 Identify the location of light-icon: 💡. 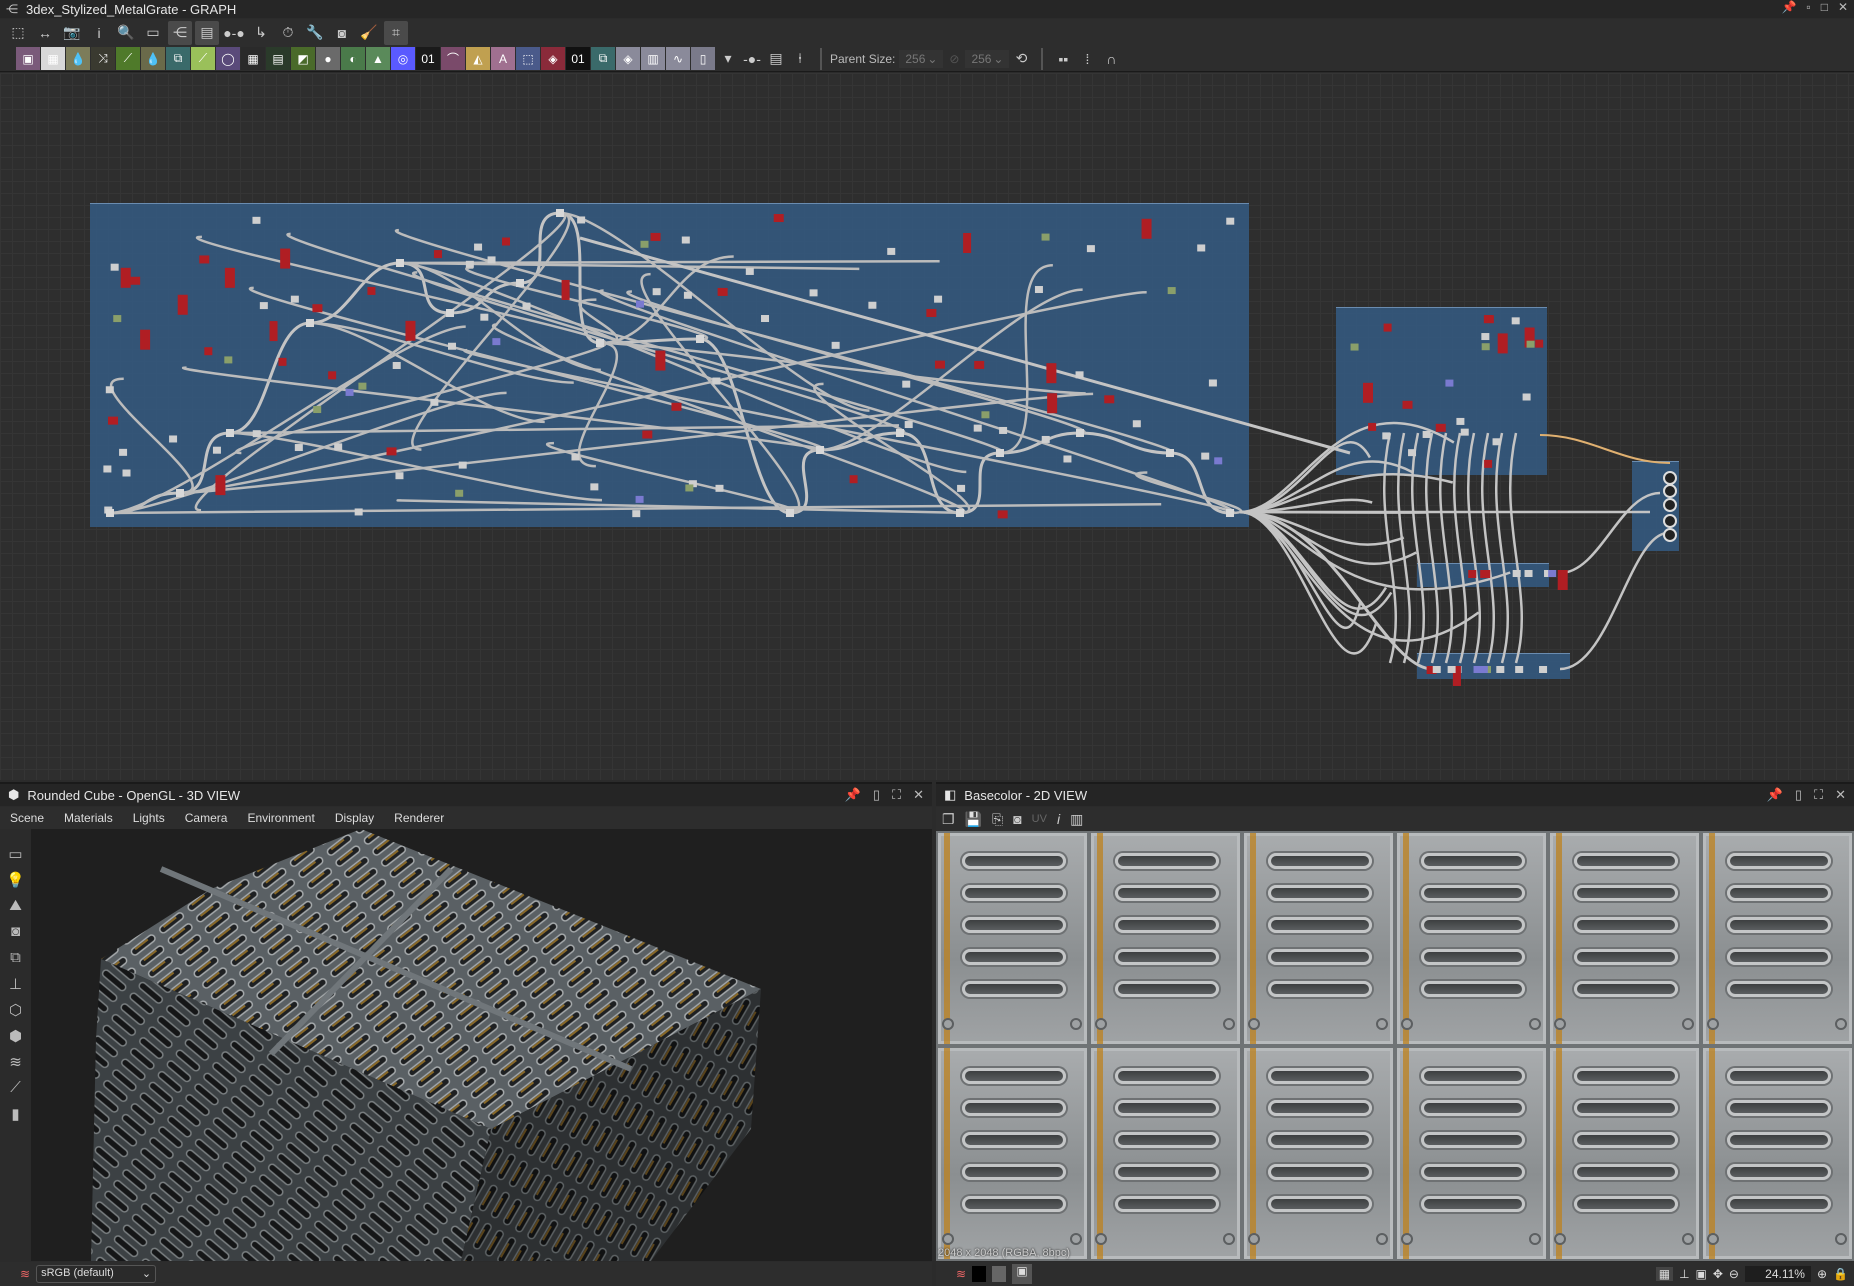
(15, 880).